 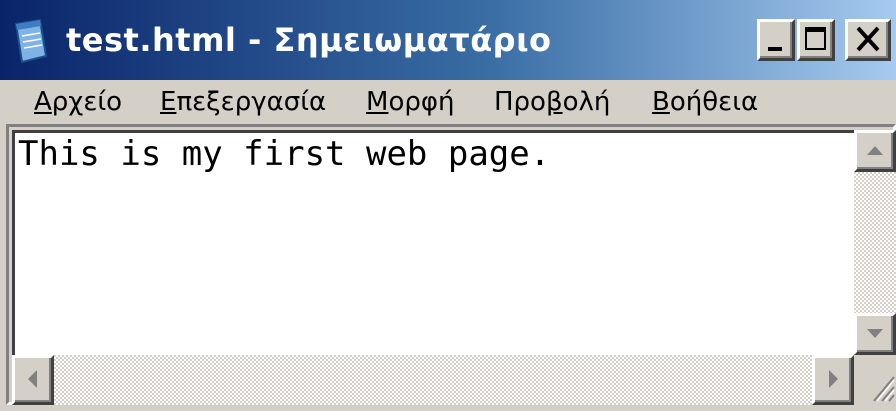 What do you see at coordinates (251, 102) in the screenshot?
I see `menu-edit-label: πεξεργασία` at bounding box center [251, 102].